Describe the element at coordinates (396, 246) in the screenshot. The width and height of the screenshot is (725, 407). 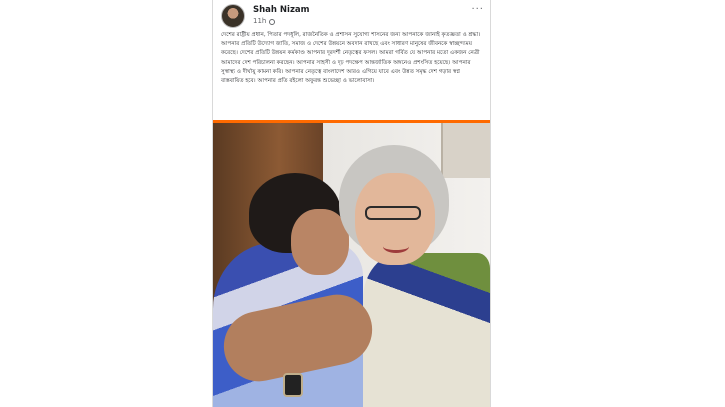
I see `smile` at that location.